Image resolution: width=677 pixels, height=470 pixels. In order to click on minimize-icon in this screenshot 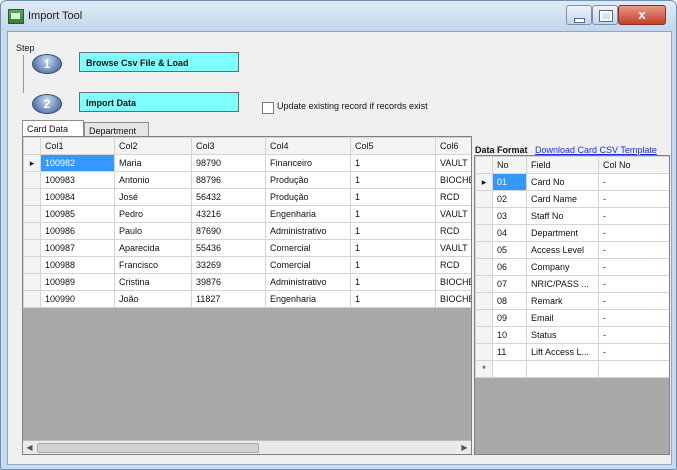, I will do `click(579, 15)`.